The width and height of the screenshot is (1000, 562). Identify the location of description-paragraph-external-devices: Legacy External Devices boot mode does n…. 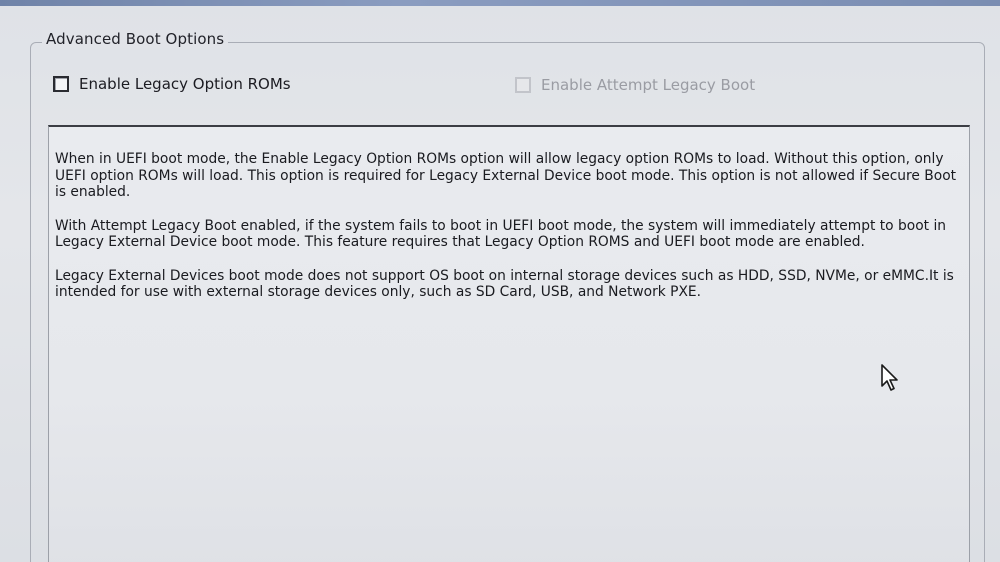
(504, 284).